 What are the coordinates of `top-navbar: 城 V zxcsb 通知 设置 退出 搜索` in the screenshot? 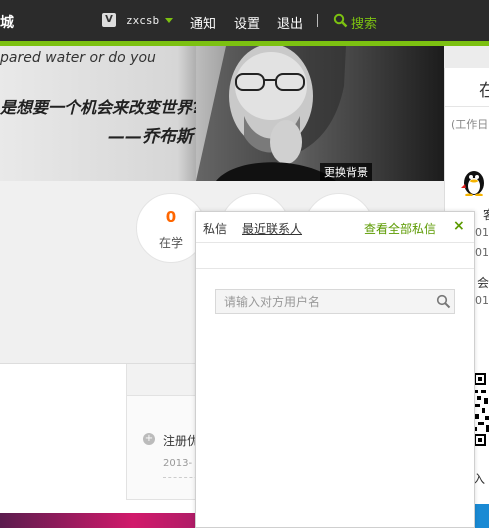 It's located at (244, 20).